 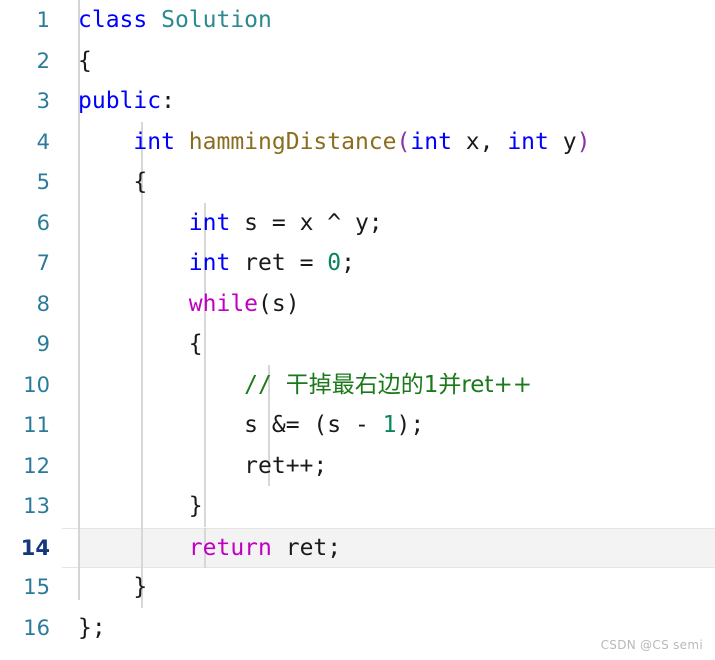 I want to click on watermark: CSDN @CS semi, so click(x=651, y=645).